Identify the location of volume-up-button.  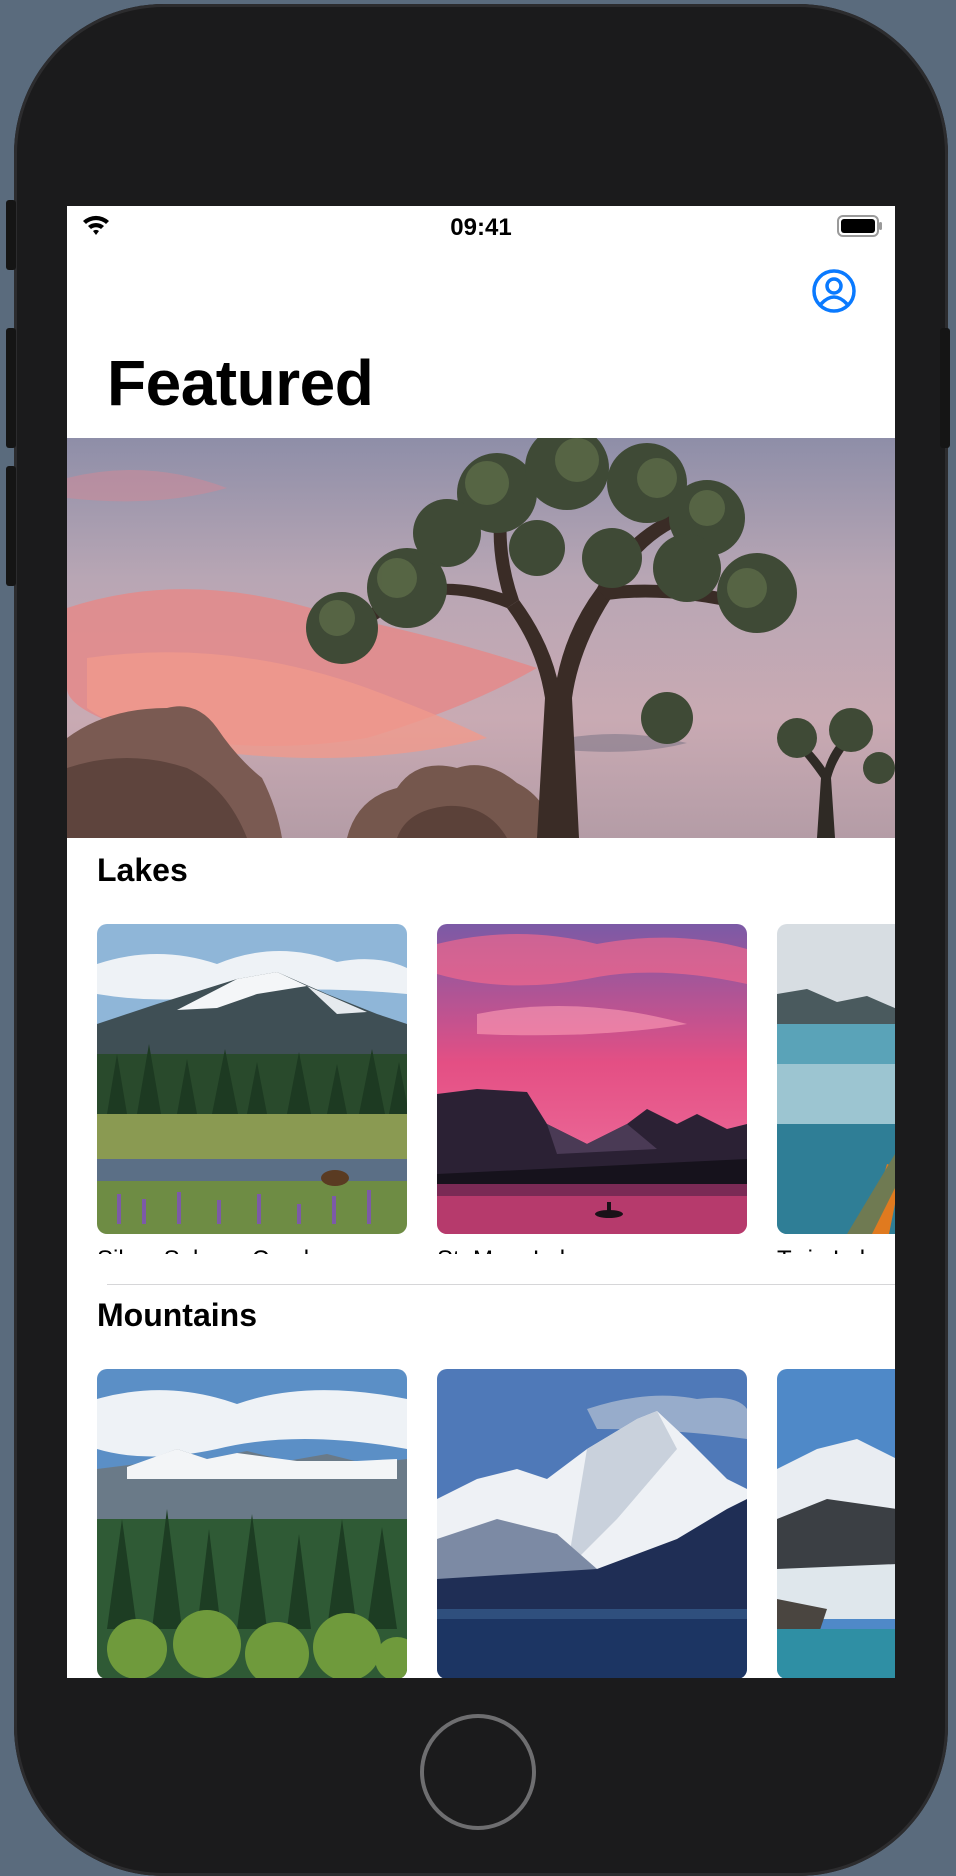
(11, 388).